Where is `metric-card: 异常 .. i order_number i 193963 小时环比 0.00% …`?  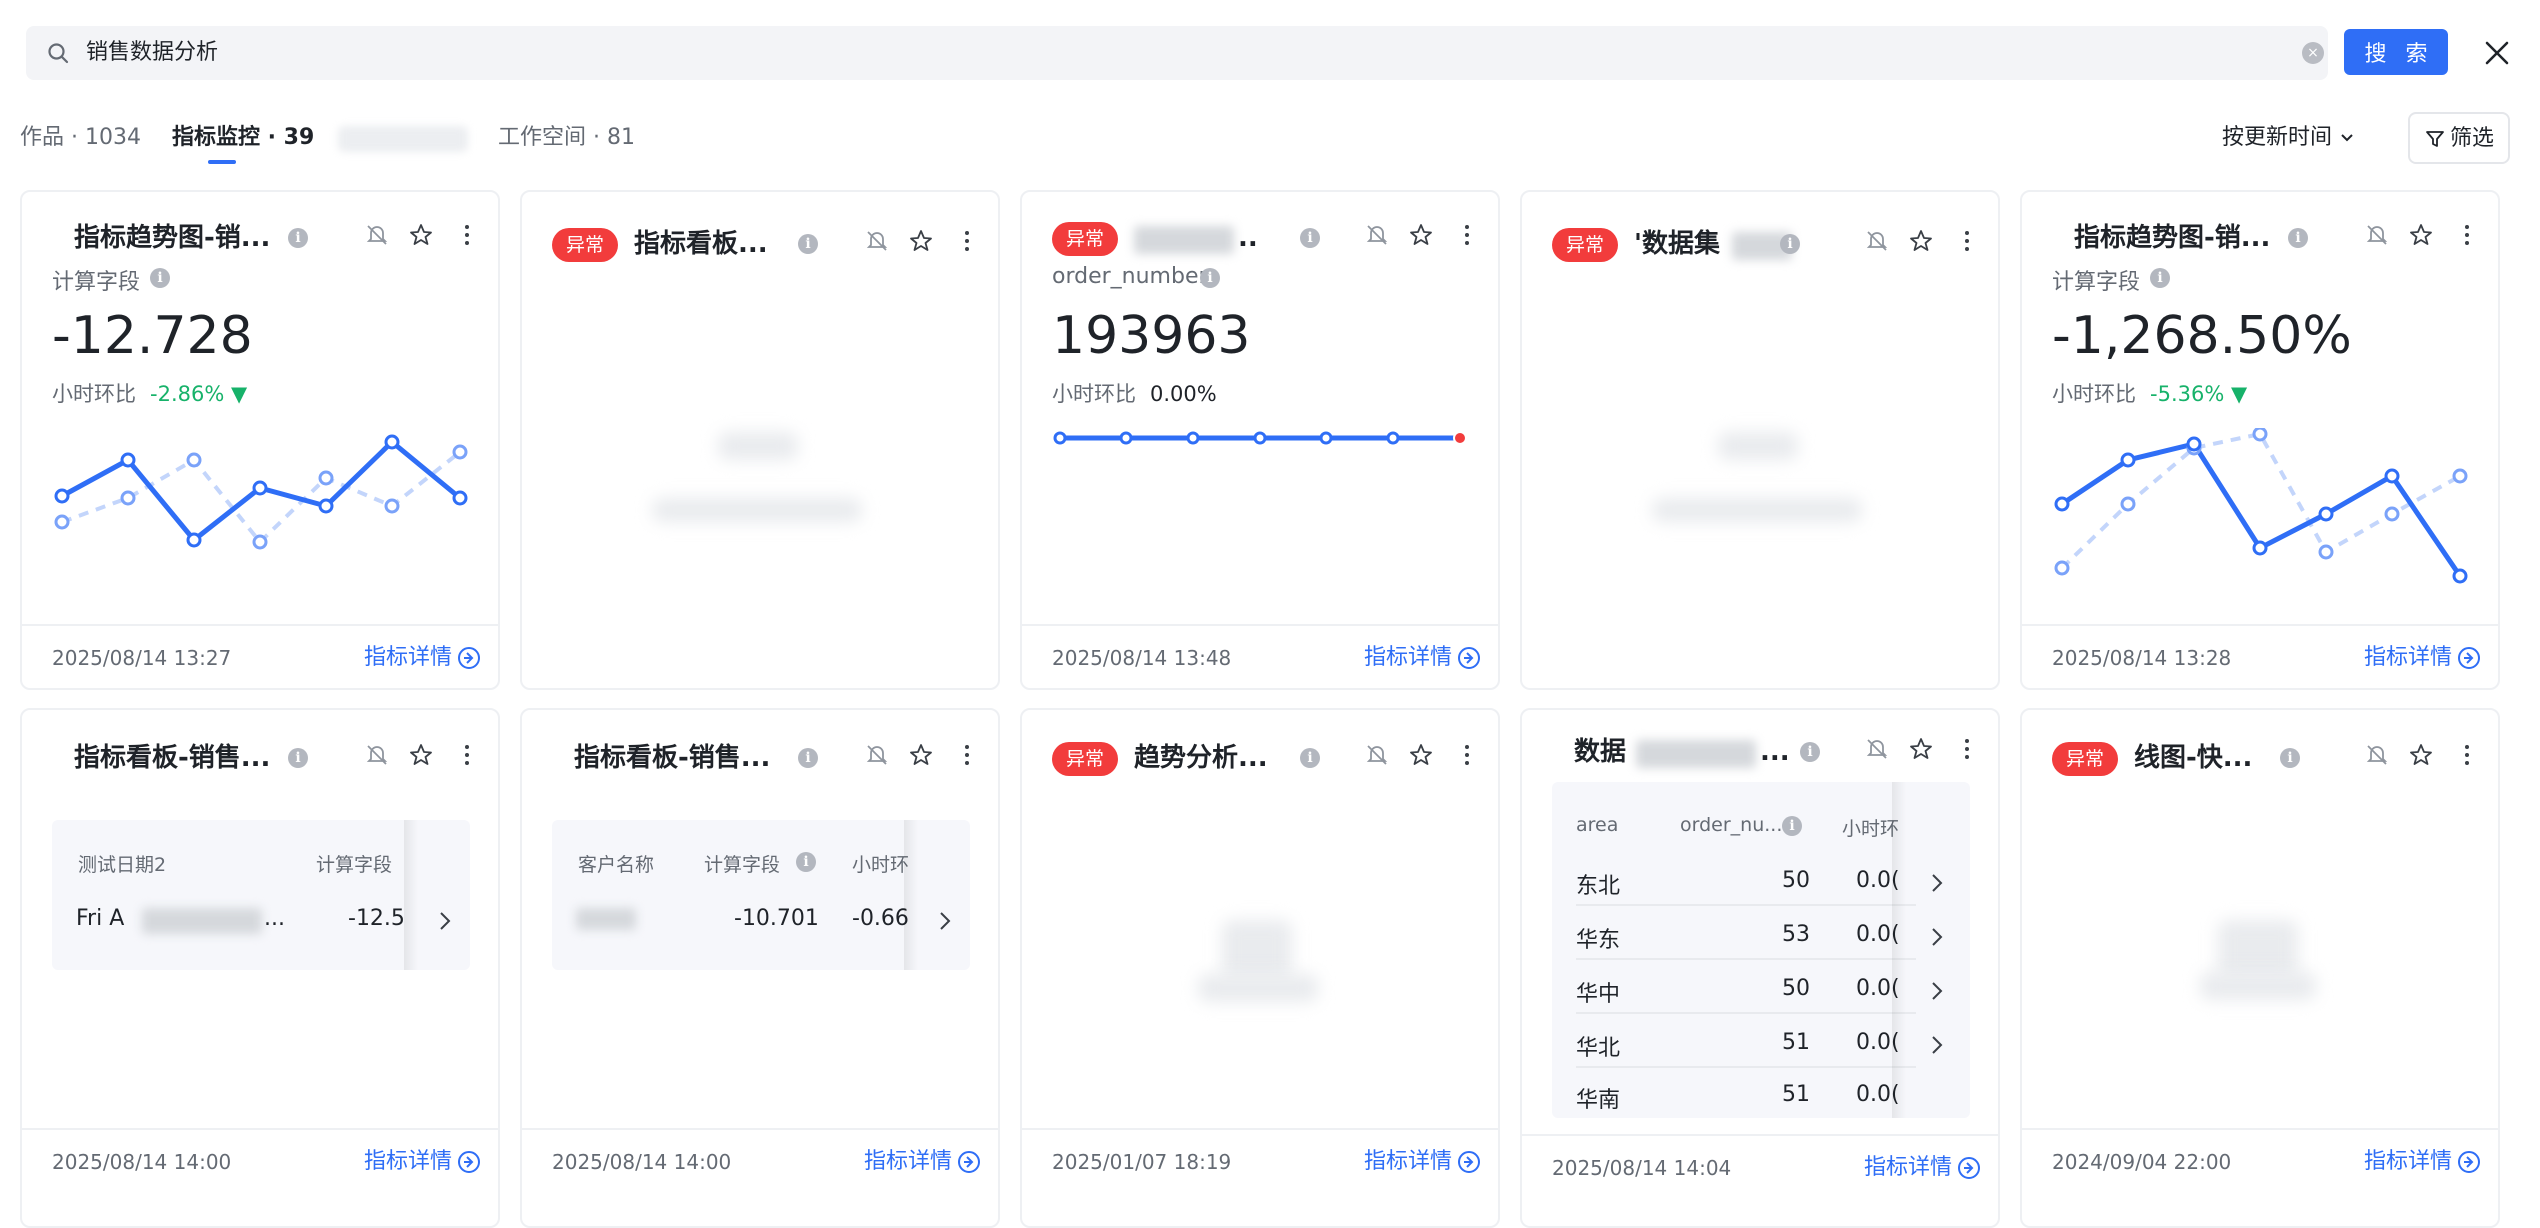
metric-card: 异常 .. i order_number i 193963 小时环比 0.00% … is located at coordinates (1260, 440).